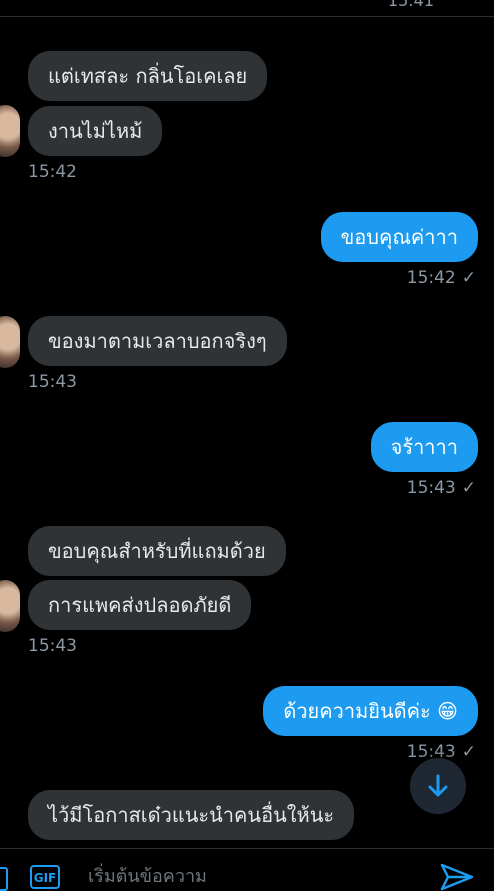 This screenshot has height=891, width=494. I want to click on gif-icon: GIF, so click(45, 877).